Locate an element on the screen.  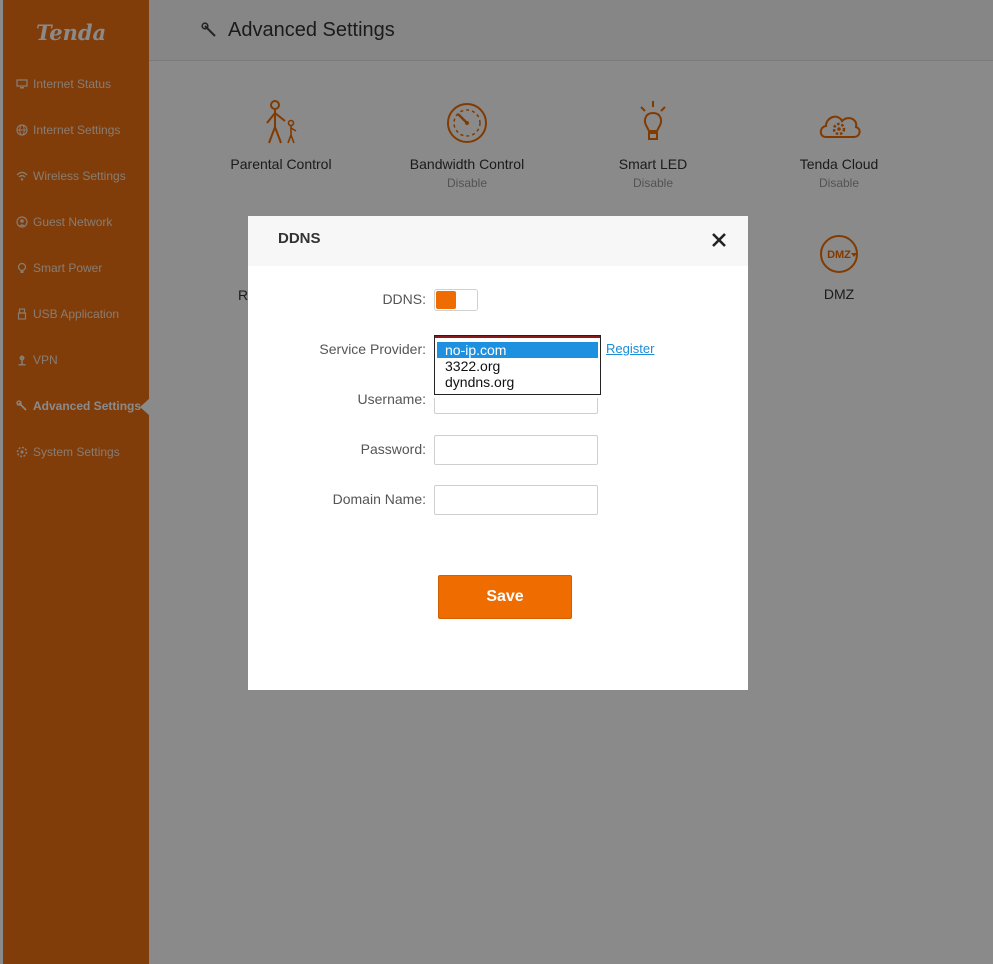
service-provider-label: Service Provider: is located at coordinates (372, 349).